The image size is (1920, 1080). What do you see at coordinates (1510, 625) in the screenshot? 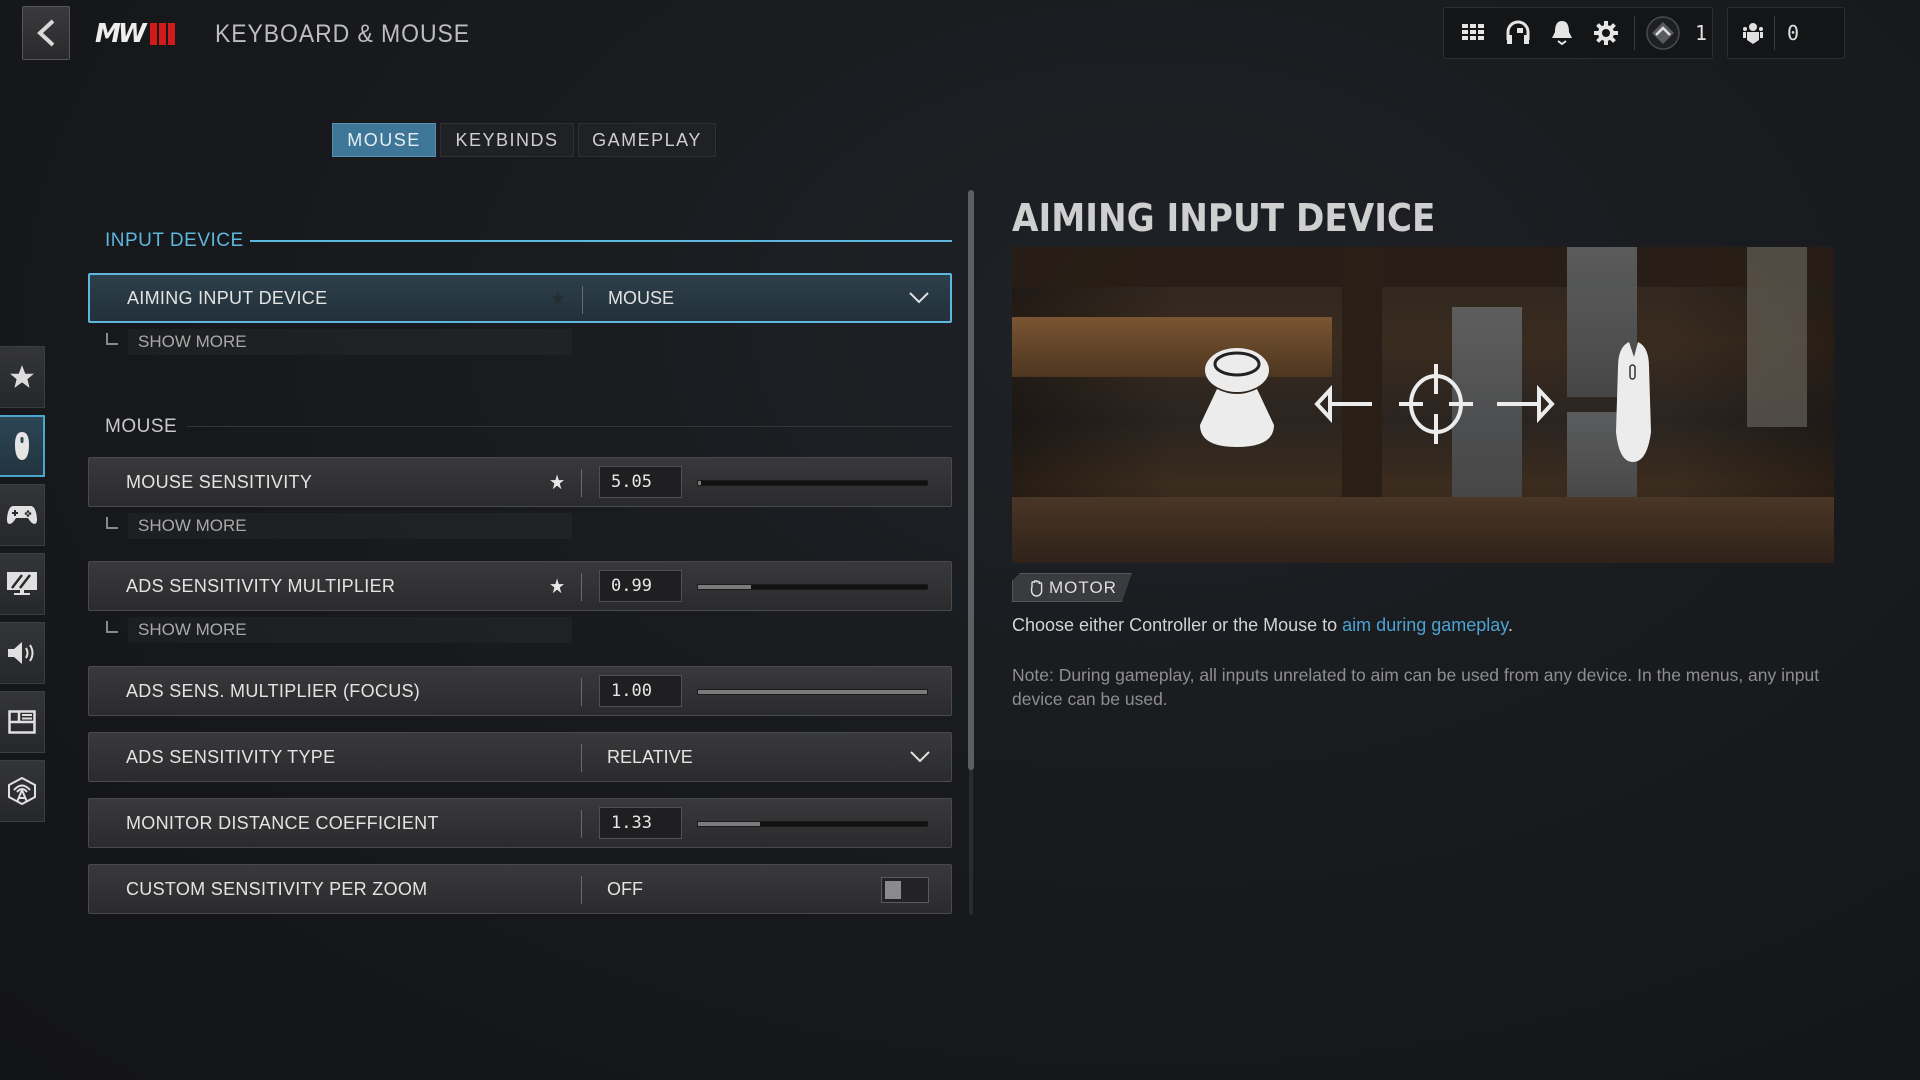
I see `desc-suffix: .` at bounding box center [1510, 625].